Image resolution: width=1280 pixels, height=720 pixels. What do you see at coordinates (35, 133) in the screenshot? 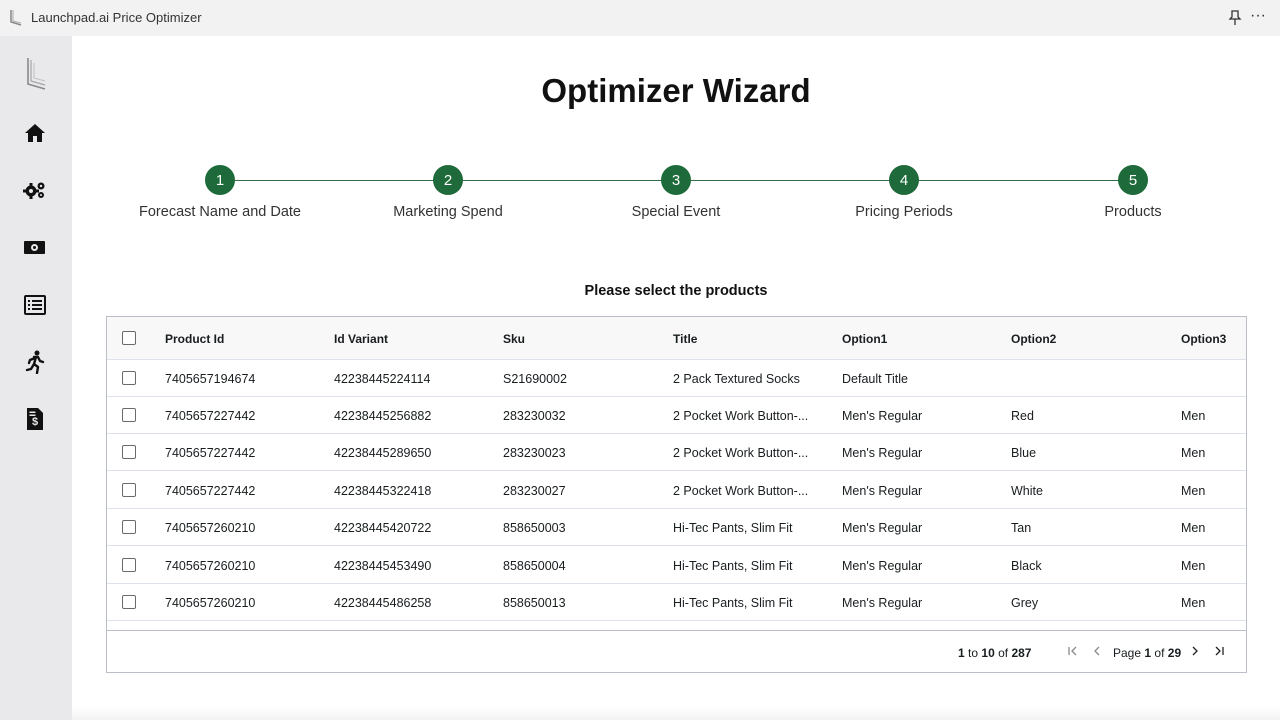
I see `home-icon` at bounding box center [35, 133].